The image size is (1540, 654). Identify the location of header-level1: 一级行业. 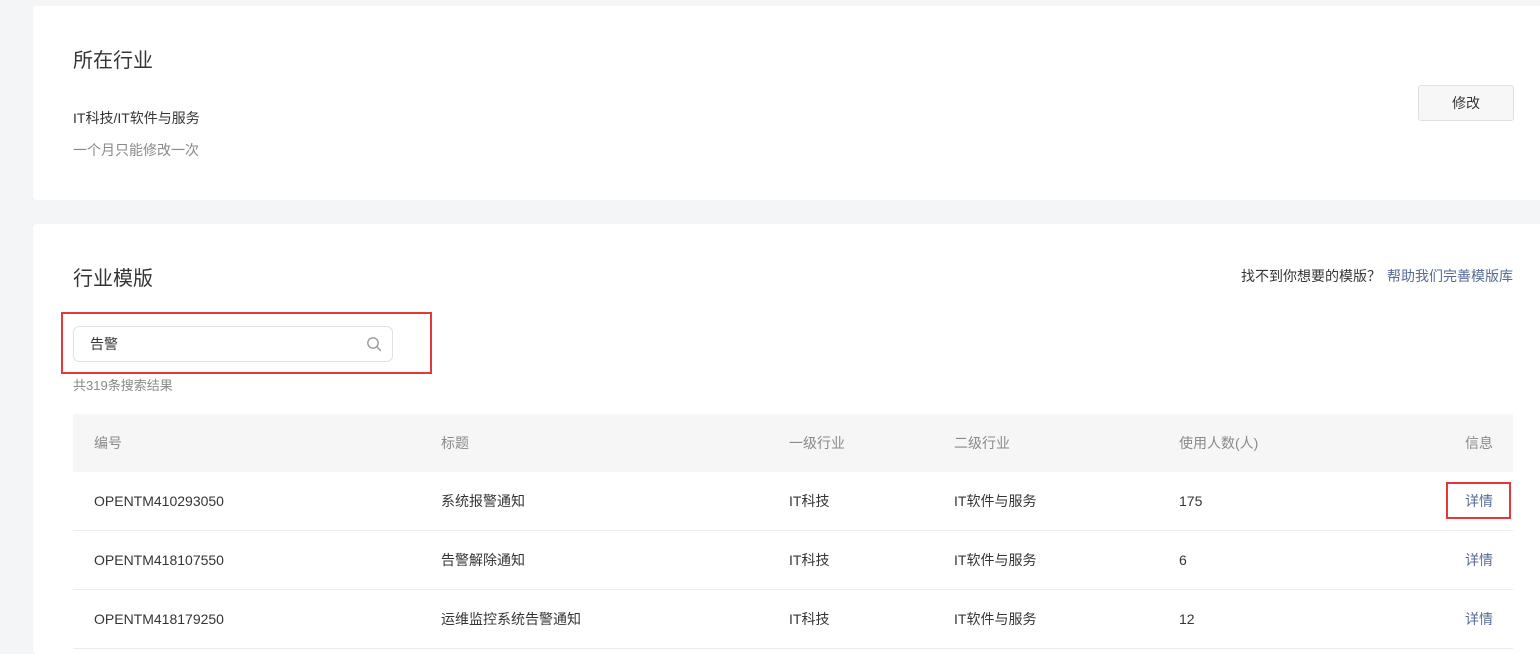
(817, 443).